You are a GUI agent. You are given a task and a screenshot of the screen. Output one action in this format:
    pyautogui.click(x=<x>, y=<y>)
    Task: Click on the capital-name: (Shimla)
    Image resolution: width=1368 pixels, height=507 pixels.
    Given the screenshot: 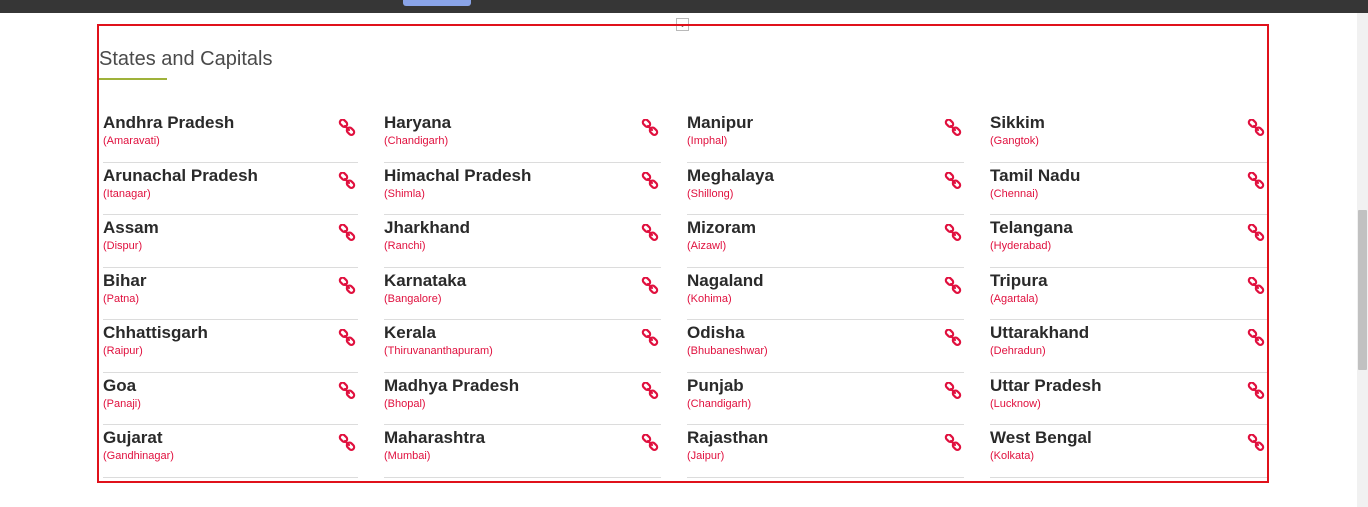 What is the action you would take?
    pyautogui.click(x=404, y=193)
    